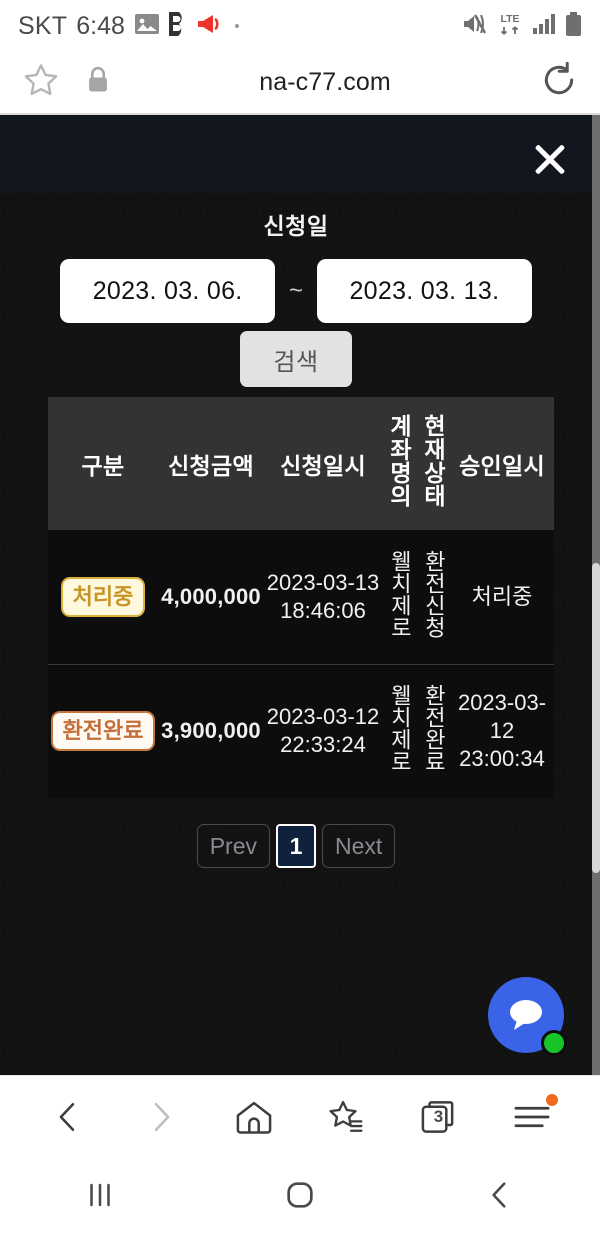 This screenshot has height=1233, width=600. I want to click on dot-icon, so click(237, 26).